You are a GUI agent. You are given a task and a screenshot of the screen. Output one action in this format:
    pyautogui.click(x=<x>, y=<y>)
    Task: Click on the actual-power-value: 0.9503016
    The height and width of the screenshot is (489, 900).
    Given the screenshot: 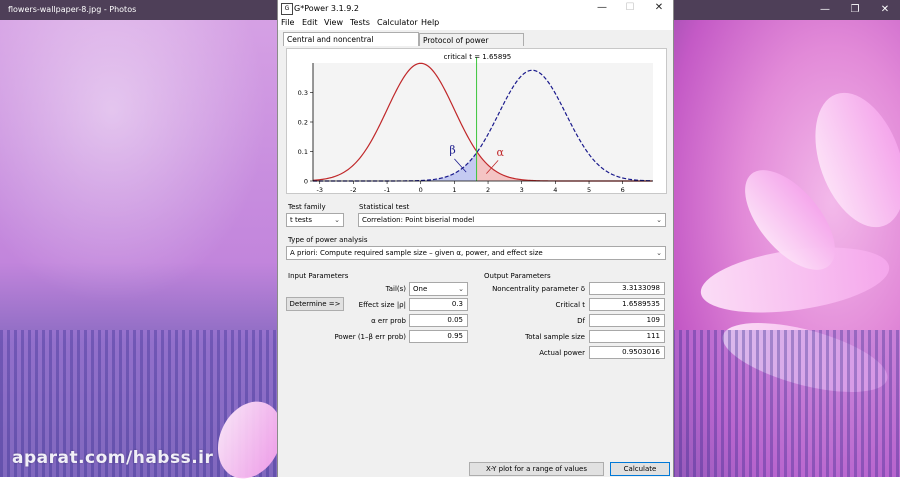 What is the action you would take?
    pyautogui.click(x=627, y=352)
    